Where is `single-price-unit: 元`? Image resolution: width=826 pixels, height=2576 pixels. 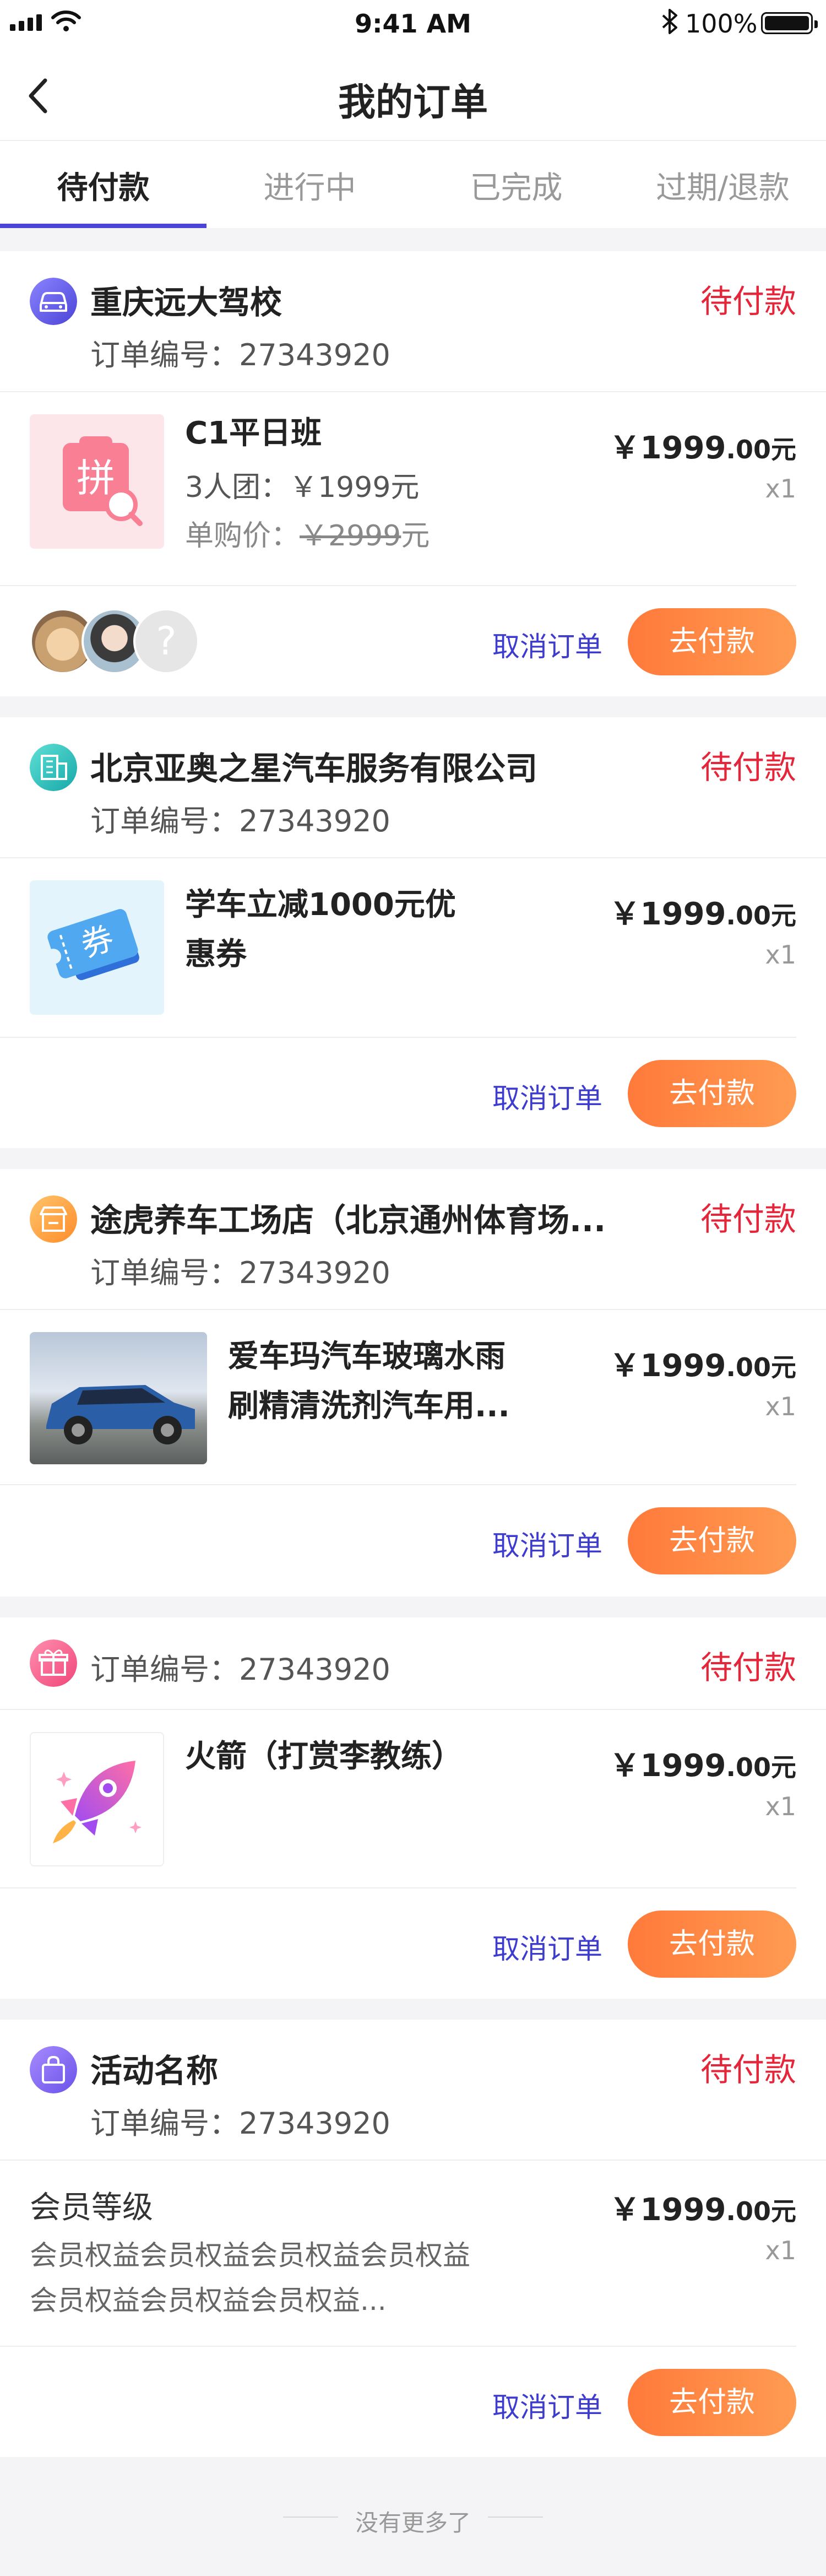
single-price-unit: 元 is located at coordinates (415, 536).